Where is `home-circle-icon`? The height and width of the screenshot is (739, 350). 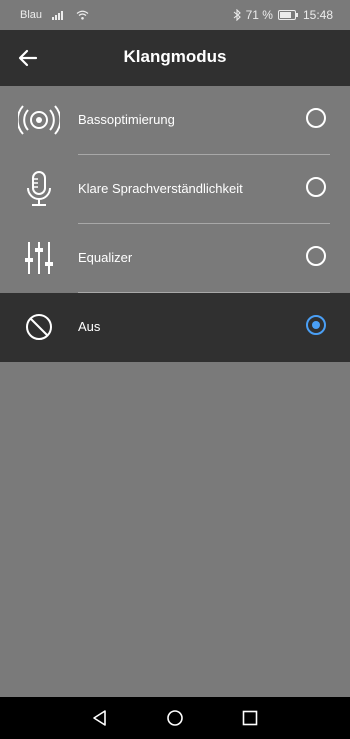
home-circle-icon is located at coordinates (175, 718).